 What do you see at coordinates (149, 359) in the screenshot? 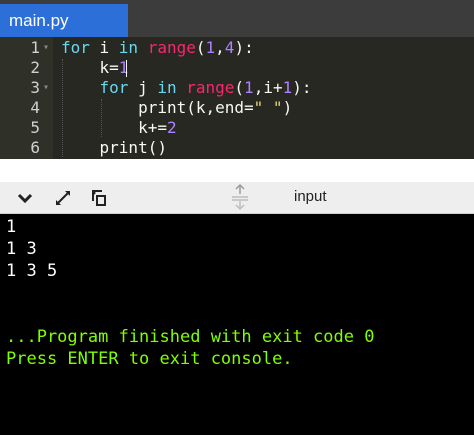
I see `exit-console-prompt: Press ENTER to exit console.` at bounding box center [149, 359].